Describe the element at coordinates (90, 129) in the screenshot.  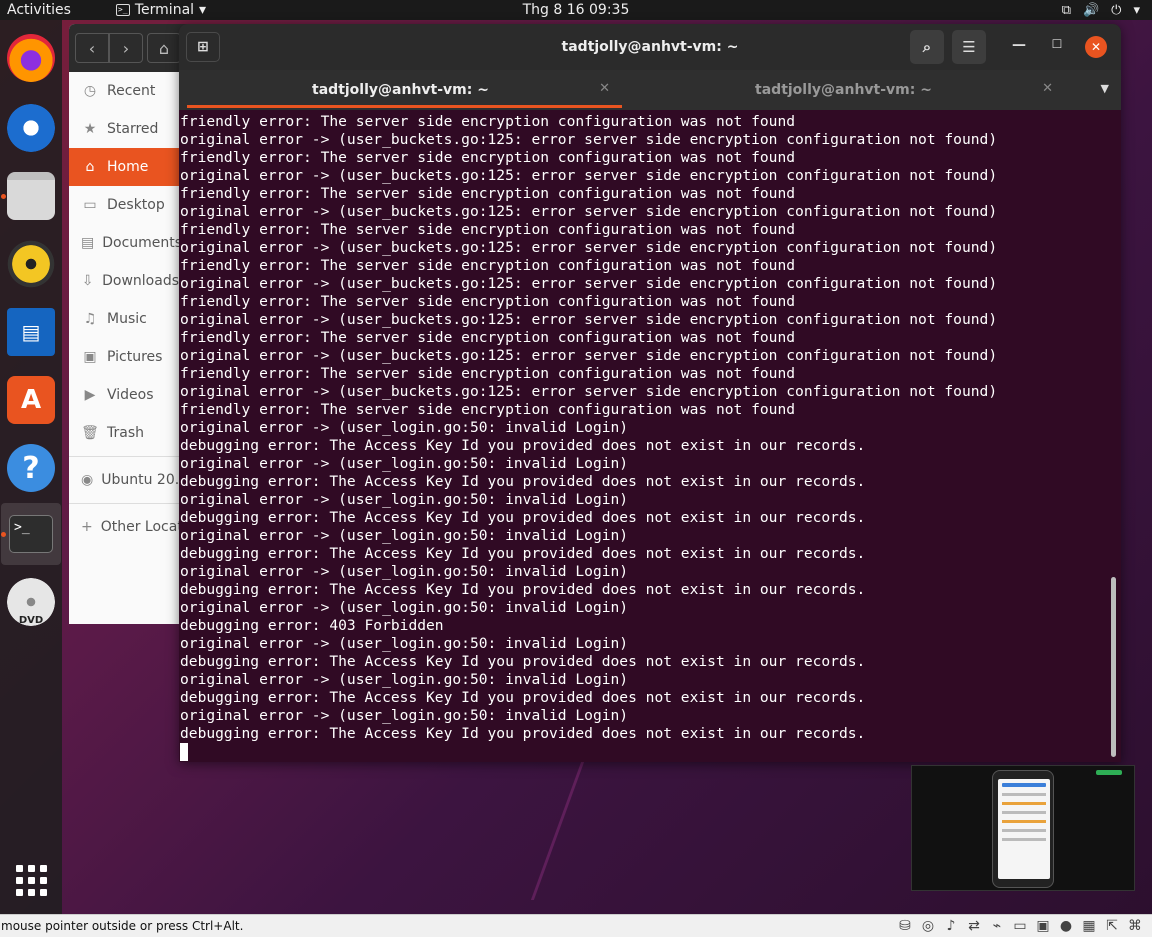
I see `star-icon: ★` at that location.